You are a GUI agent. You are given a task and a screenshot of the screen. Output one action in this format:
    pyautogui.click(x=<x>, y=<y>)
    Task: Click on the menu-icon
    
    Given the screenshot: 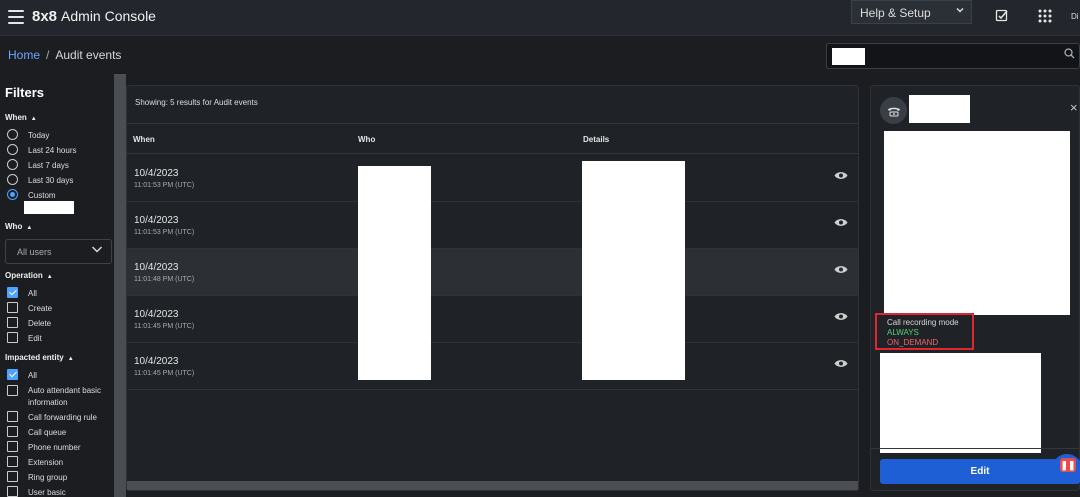 What is the action you would take?
    pyautogui.click(x=16, y=17)
    